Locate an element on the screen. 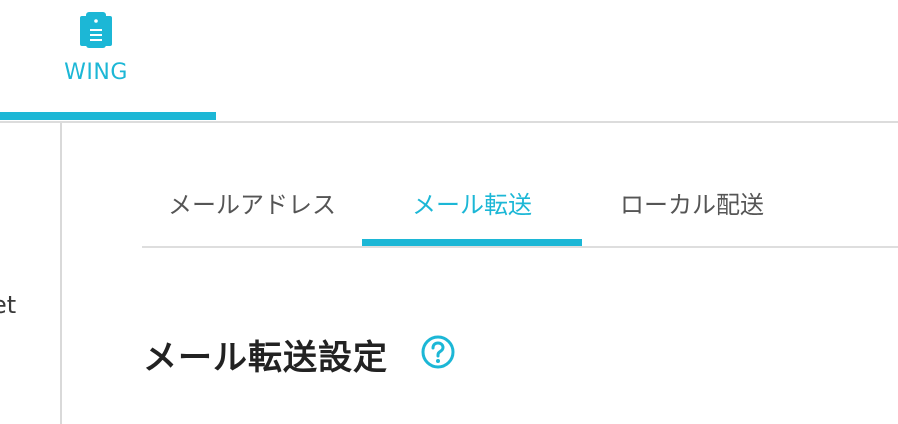 The image size is (898, 424). page-title: メール転送設定 is located at coordinates (265, 358).